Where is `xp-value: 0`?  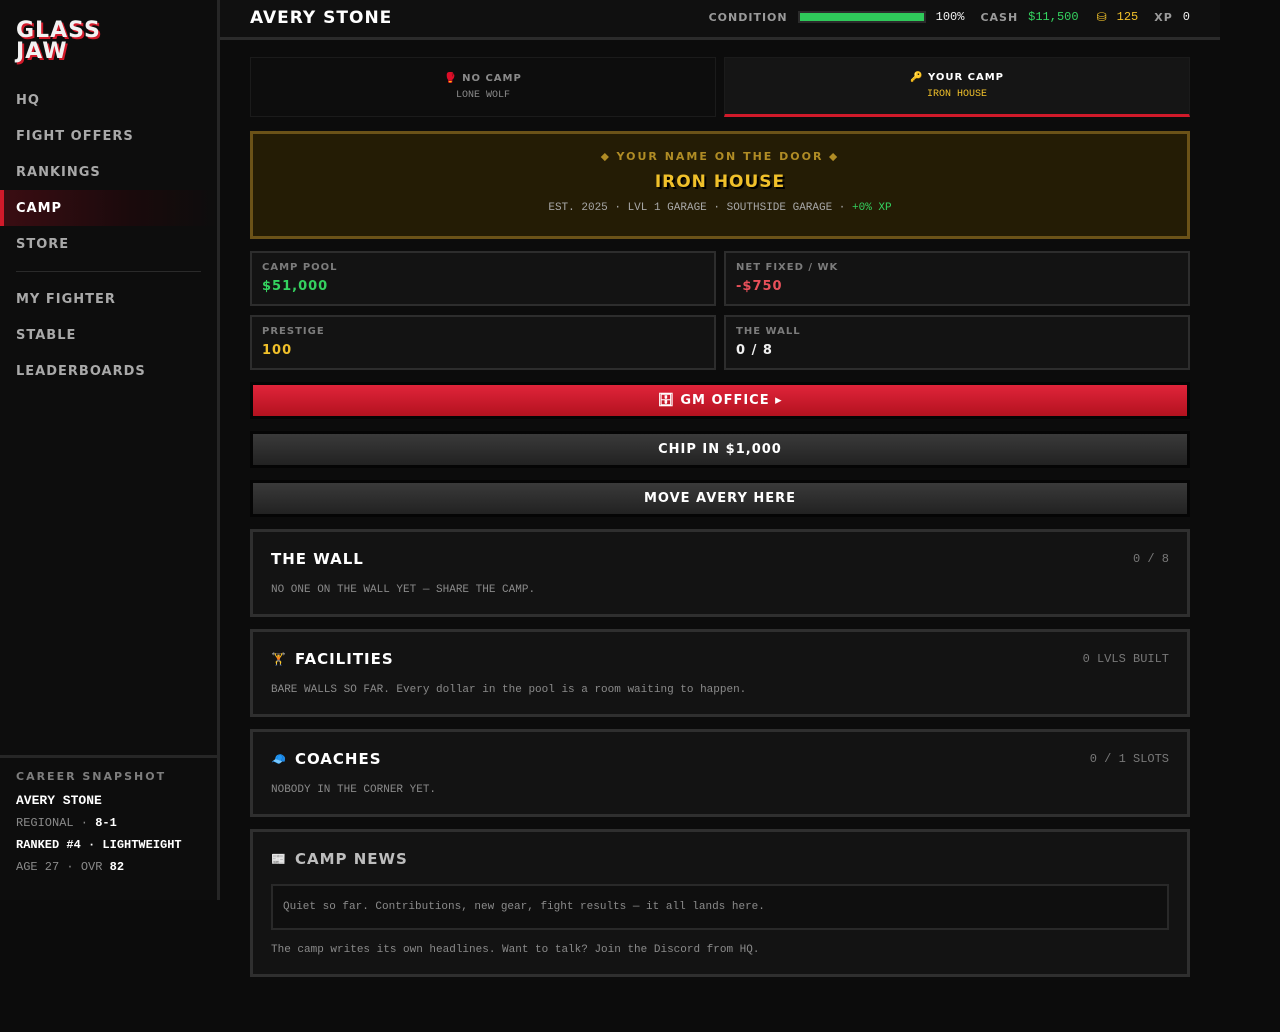
xp-value: 0 is located at coordinates (1186, 17).